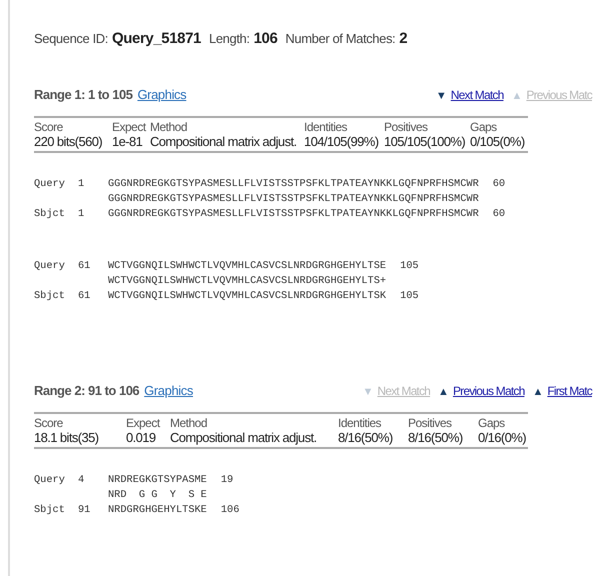 Image resolution: width=596 pixels, height=576 pixels. Describe the element at coordinates (248, 296) in the screenshot. I see `sequence-text: WCTVGGNQILSWHWCTLVQVMHLCASVCSLNRDGRGHGEHYLTSK` at that location.